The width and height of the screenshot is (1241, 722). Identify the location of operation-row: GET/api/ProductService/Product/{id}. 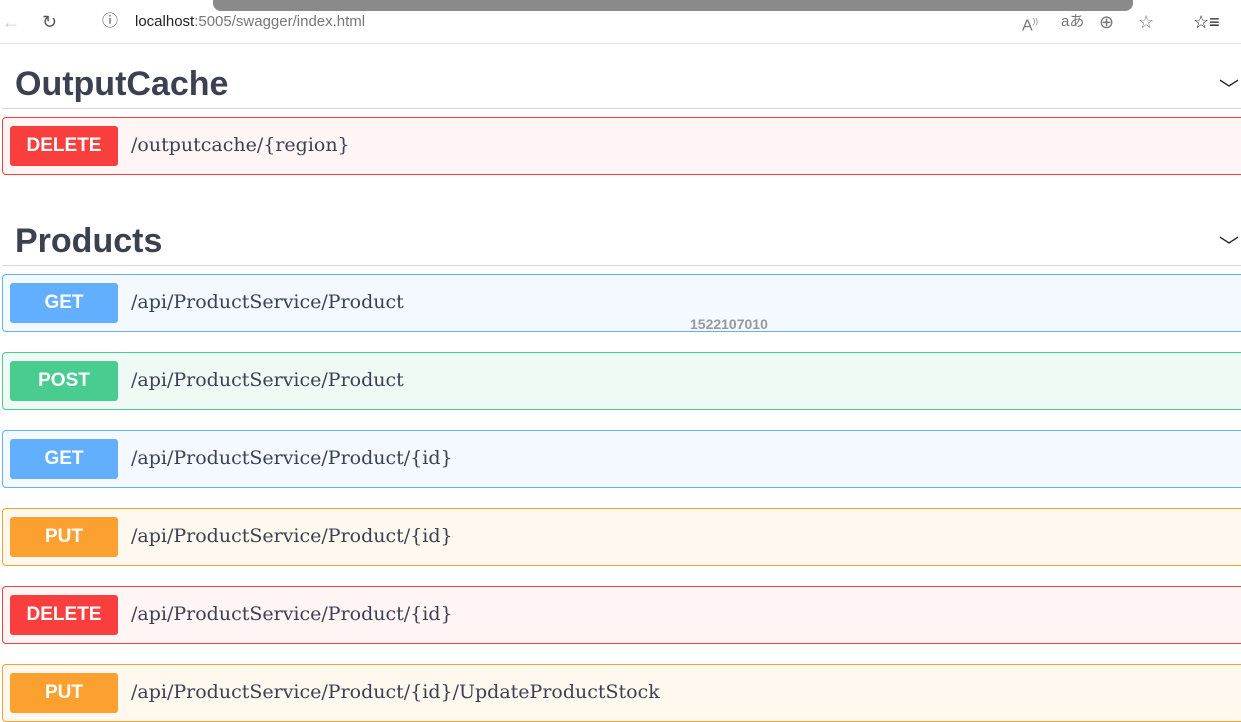
(621, 459).